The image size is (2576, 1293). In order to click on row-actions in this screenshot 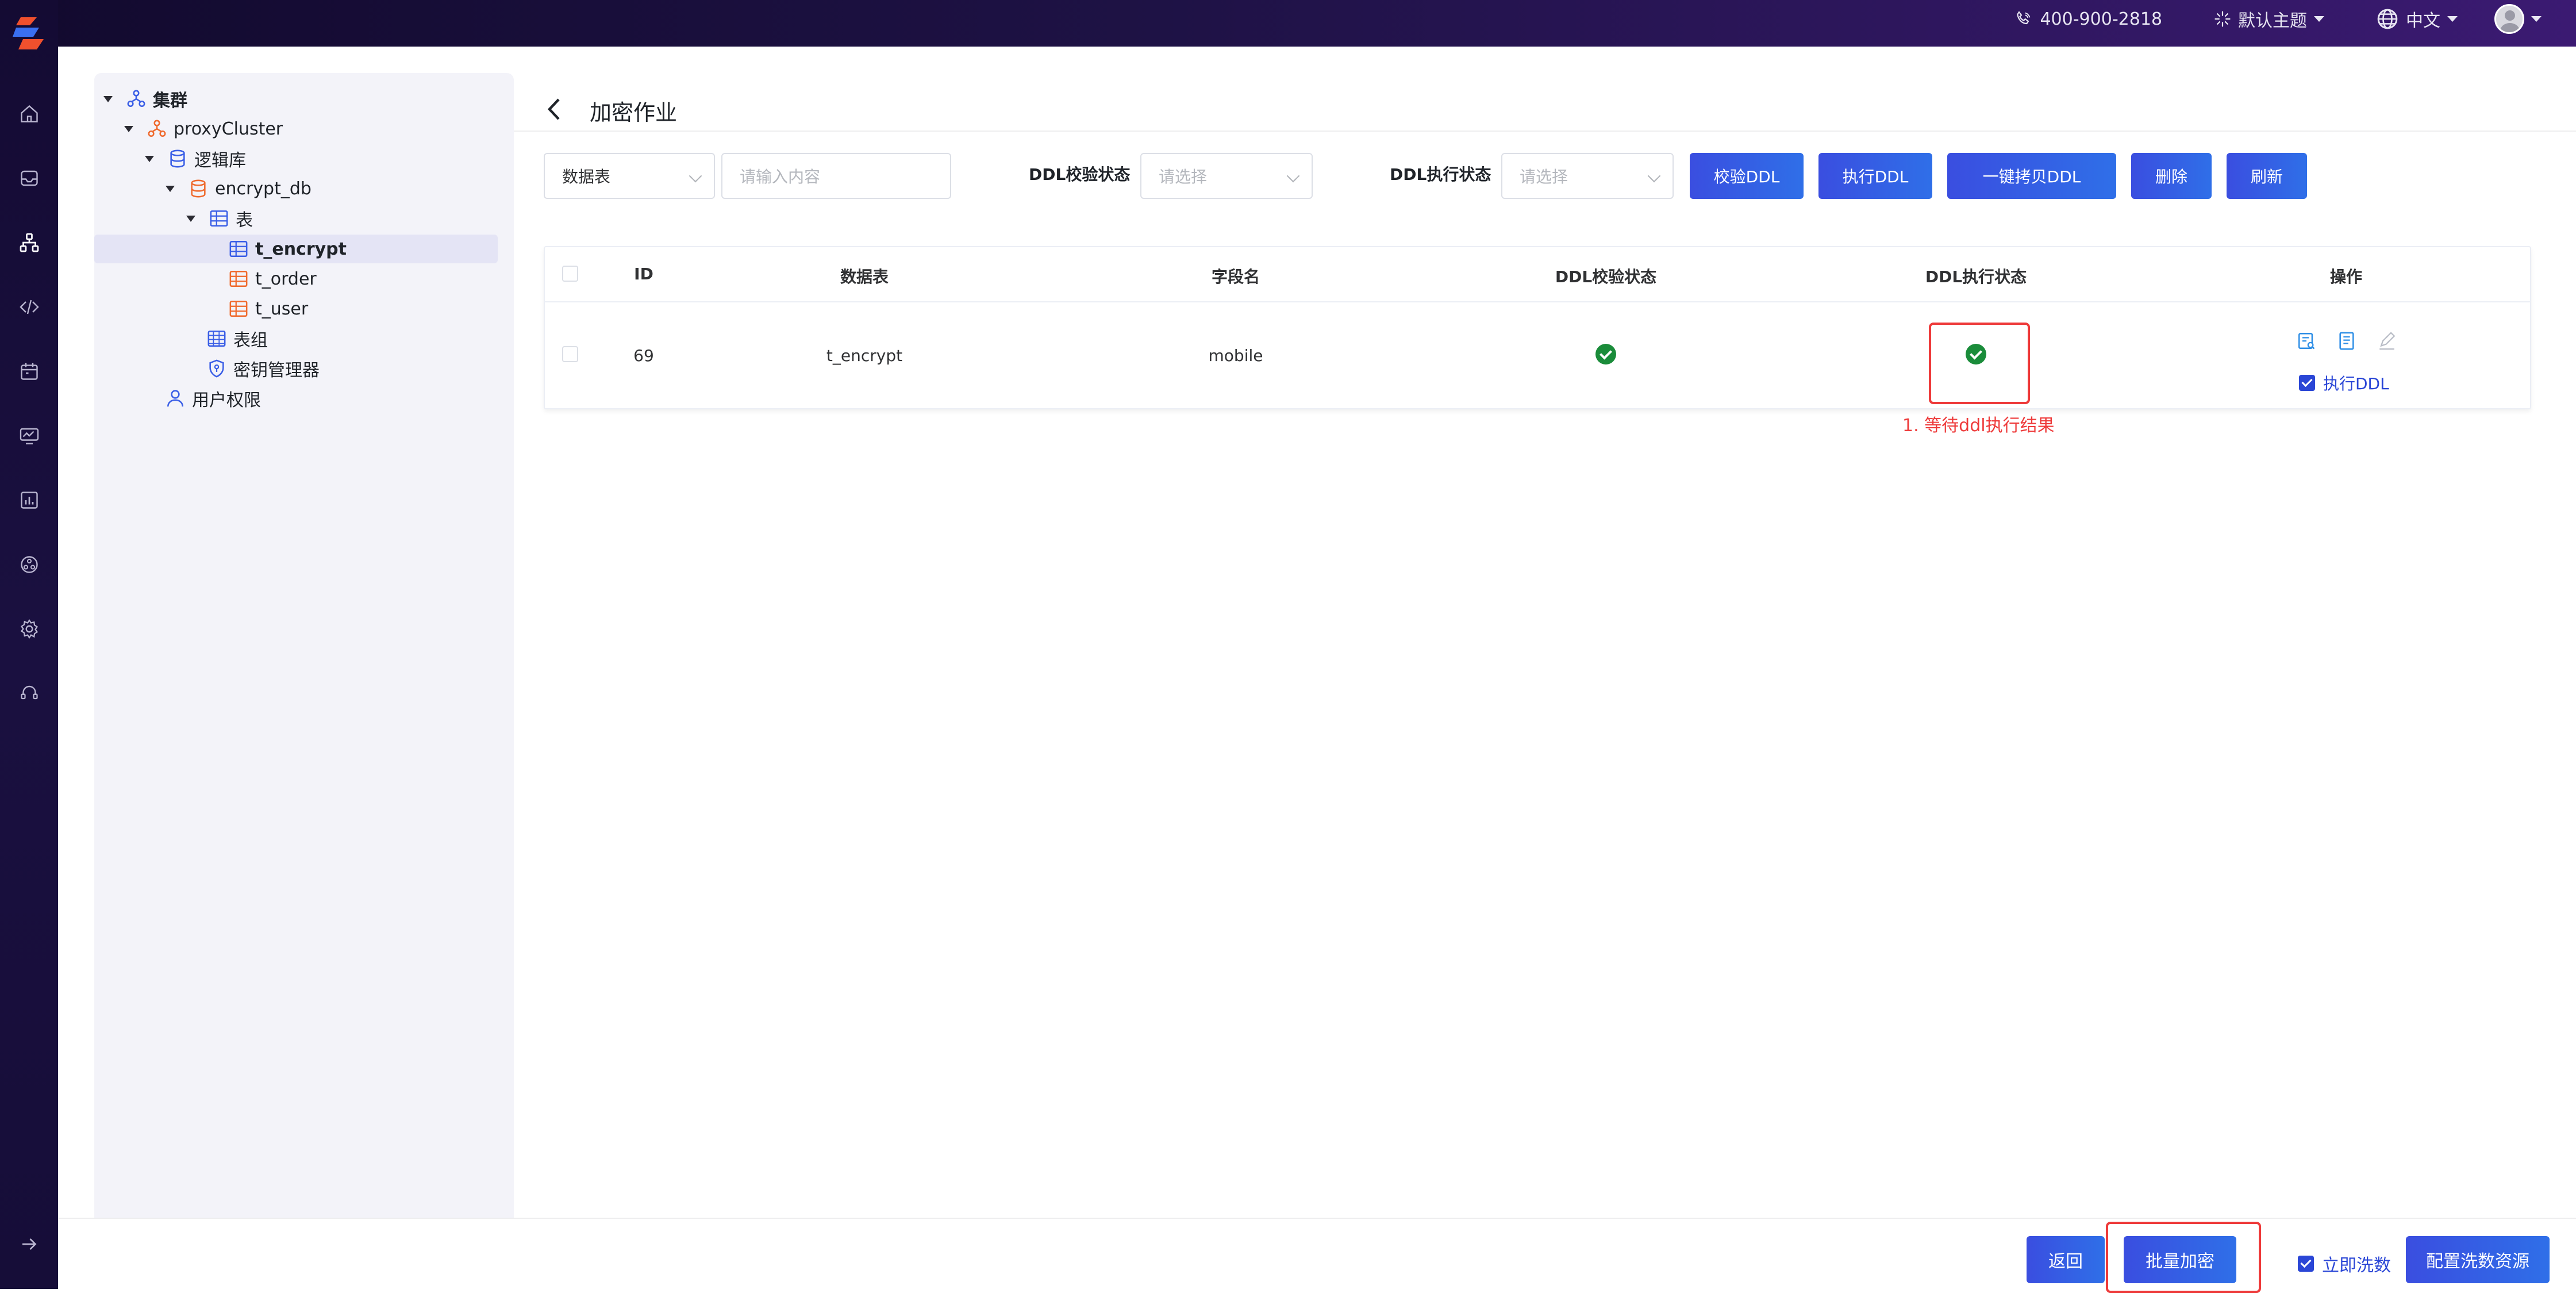, I will do `click(2347, 341)`.